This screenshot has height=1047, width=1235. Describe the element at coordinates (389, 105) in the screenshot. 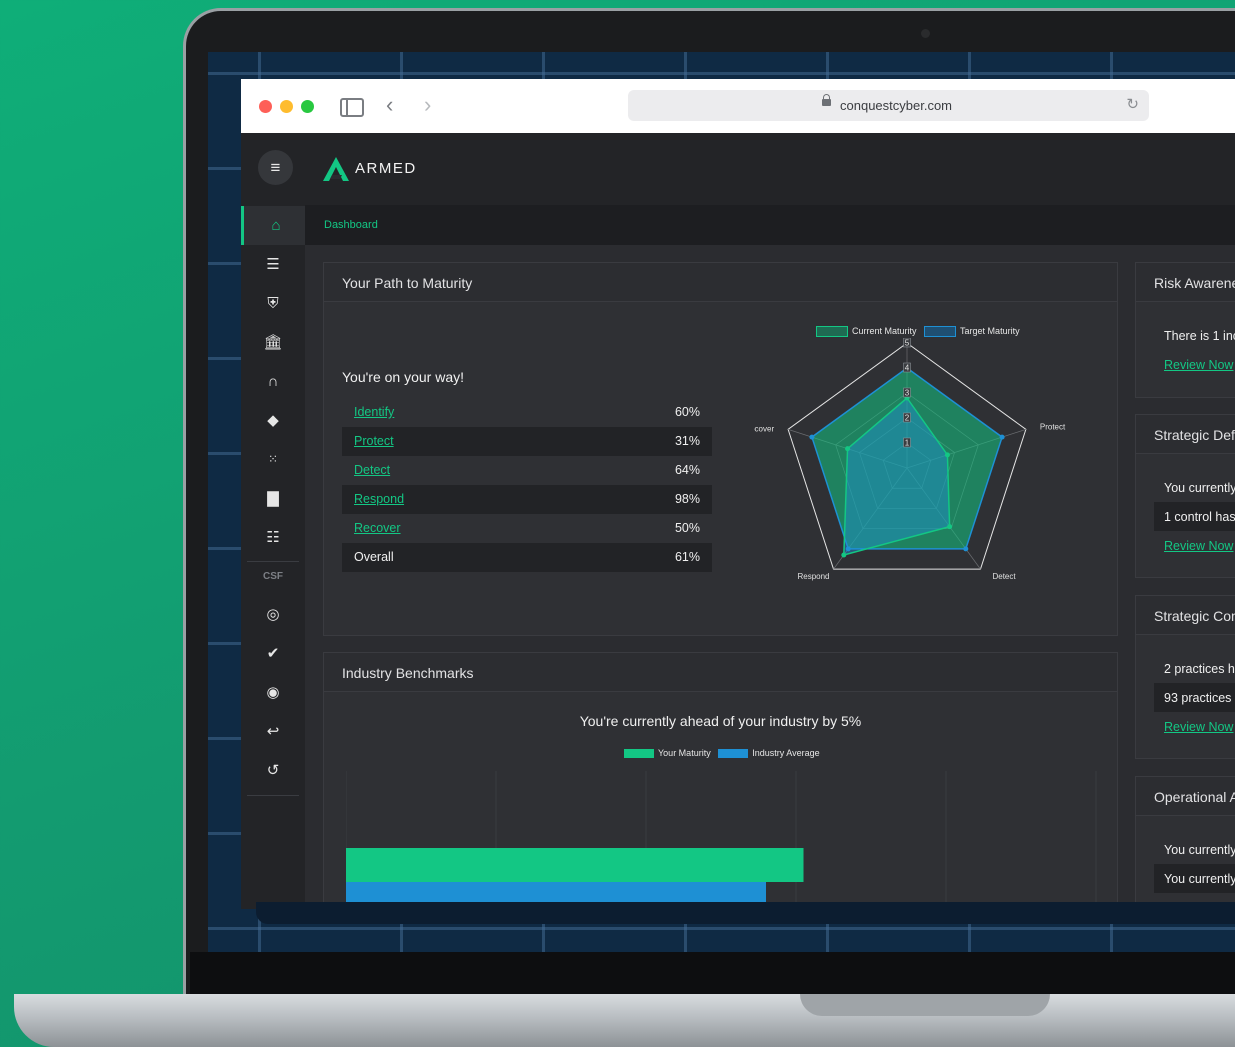

I see `back-icon: ‹` at that location.